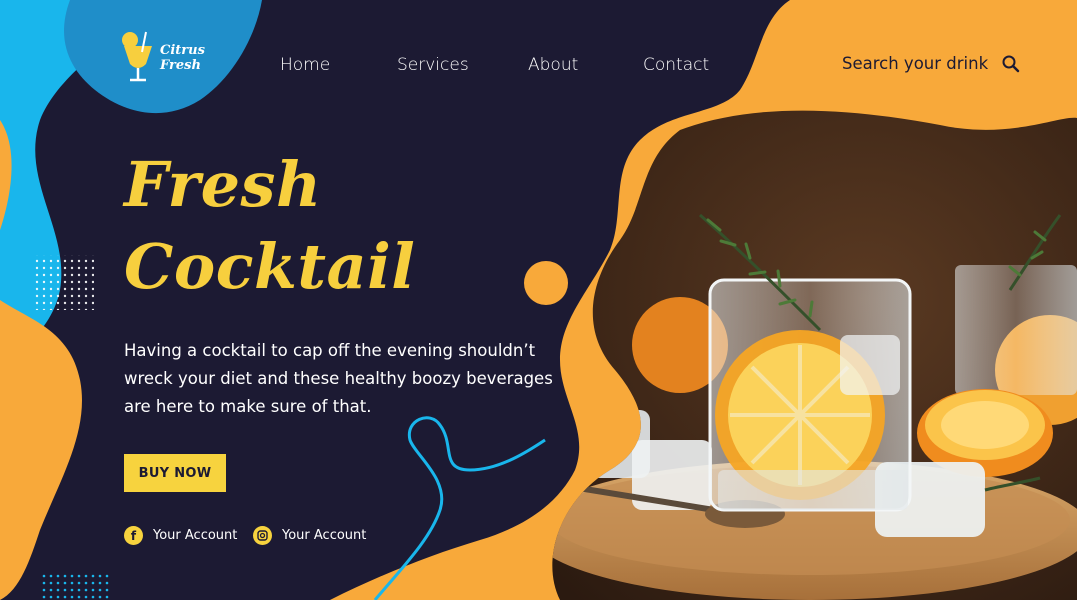 This screenshot has width=1077, height=600. I want to click on buy-now-button: BUY NOW, so click(175, 473).